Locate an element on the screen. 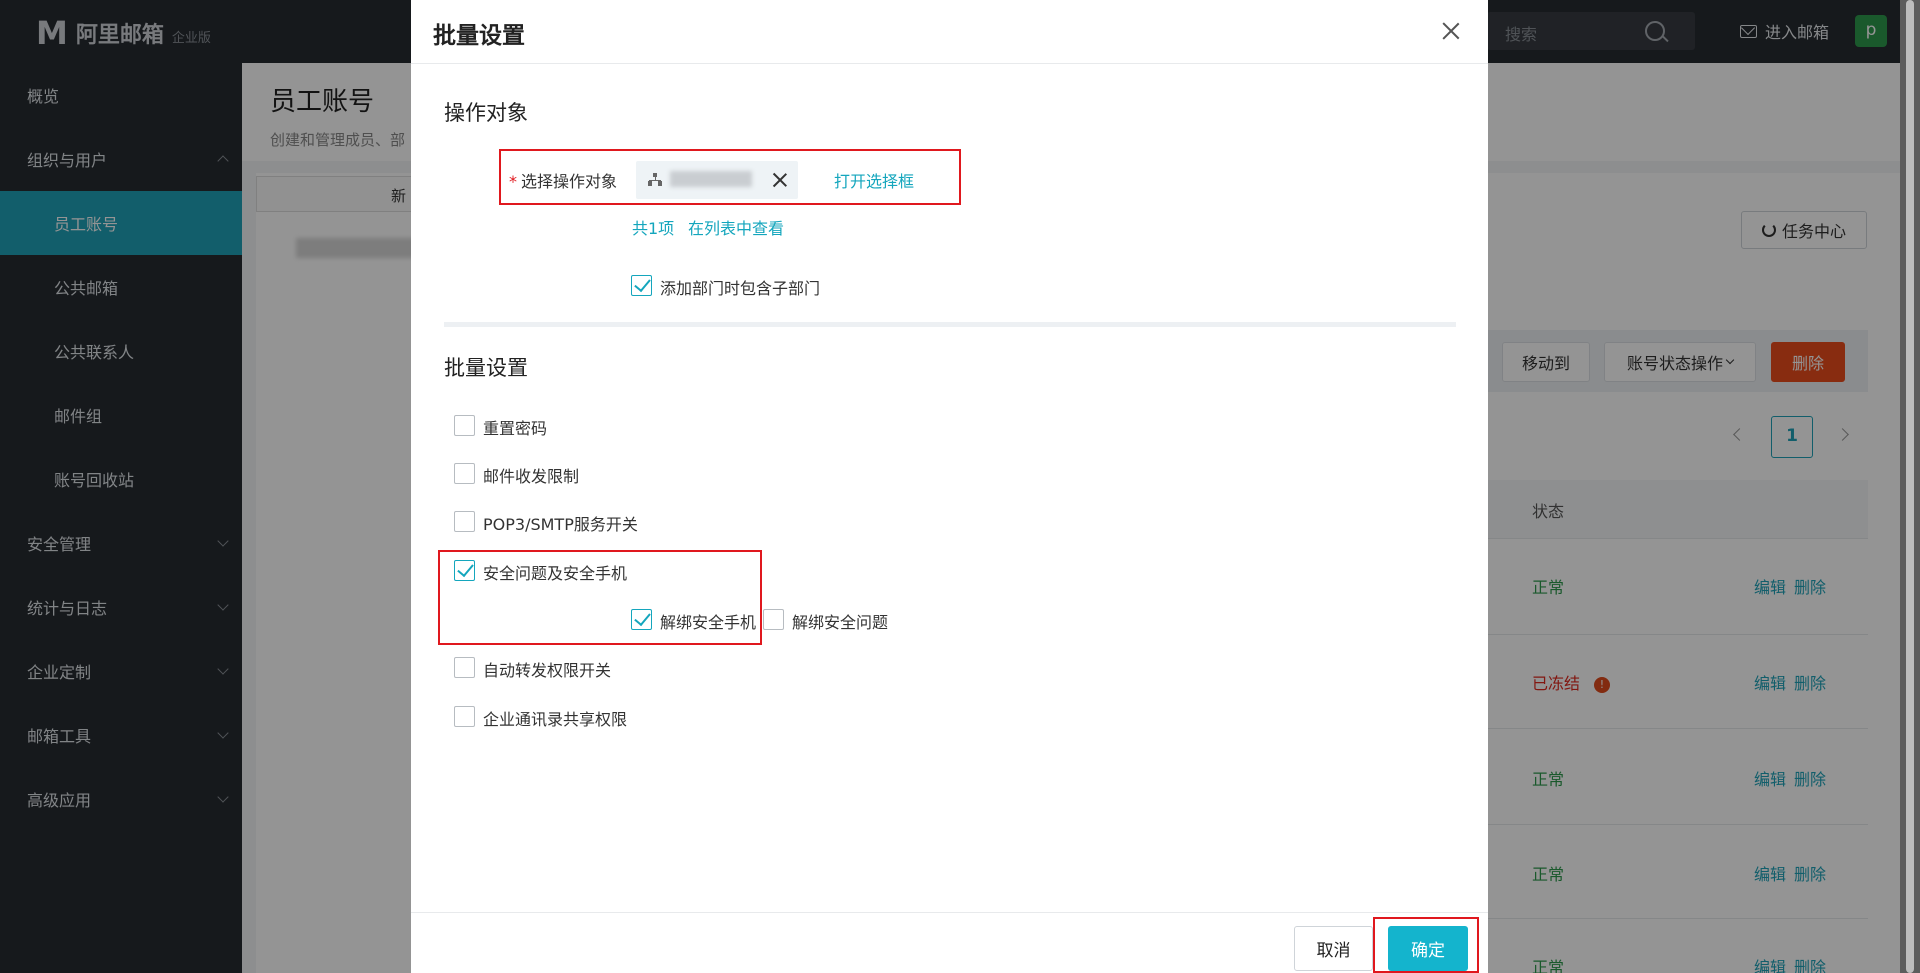  unbind-question-label: 解绑安全问题 is located at coordinates (840, 621).